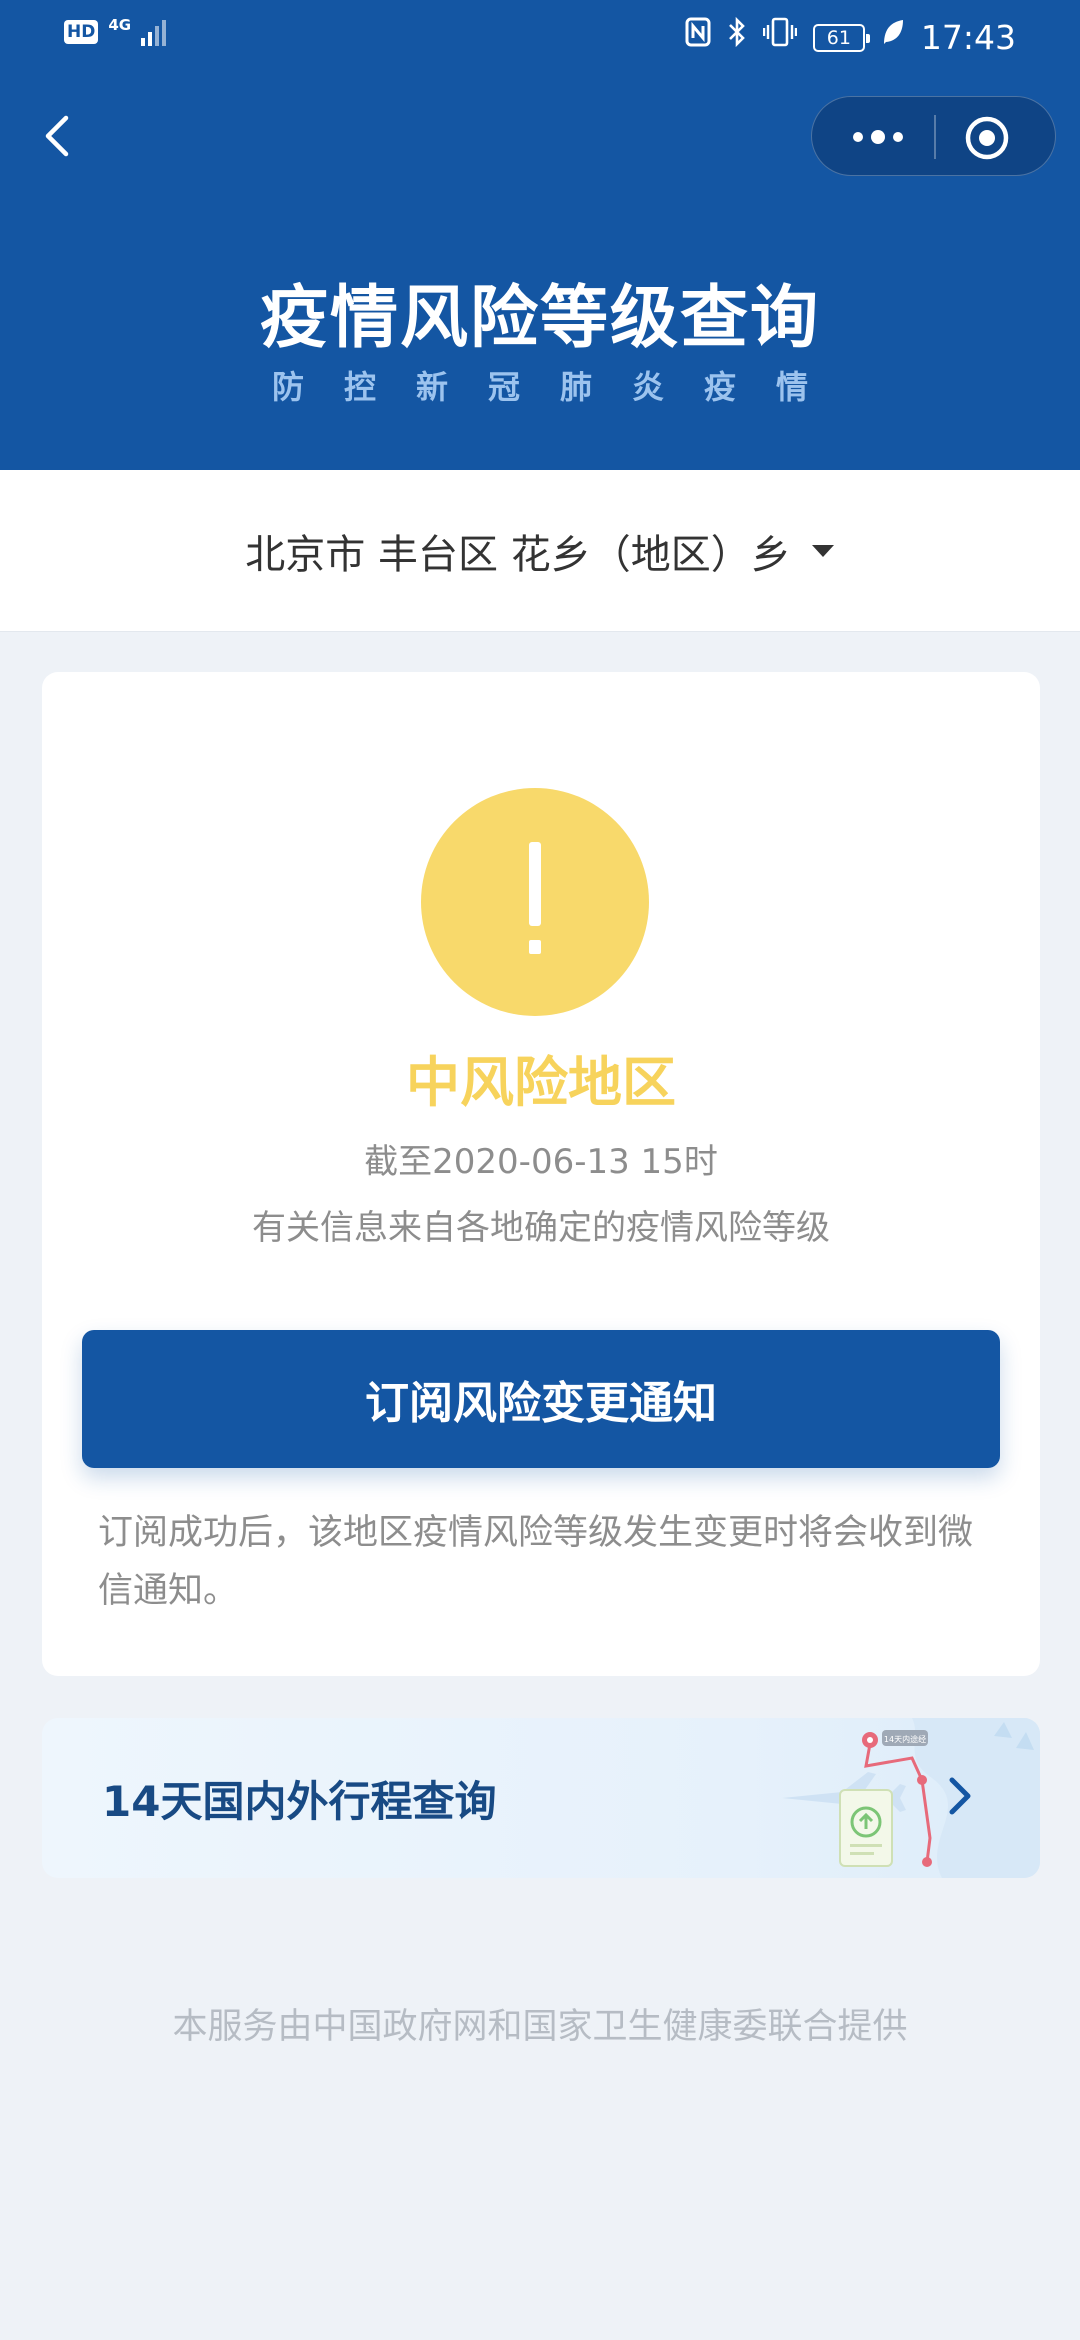 This screenshot has height=2340, width=1080. What do you see at coordinates (822, 550) in the screenshot?
I see `caret-down-icon` at bounding box center [822, 550].